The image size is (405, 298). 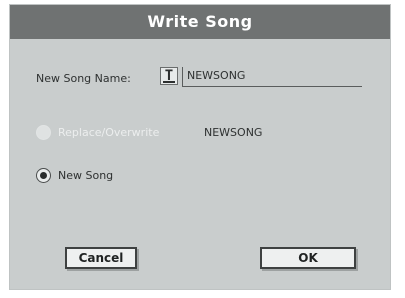 What do you see at coordinates (109, 132) in the screenshot?
I see `replace-overwrite-label: Replace/Overwrite` at bounding box center [109, 132].